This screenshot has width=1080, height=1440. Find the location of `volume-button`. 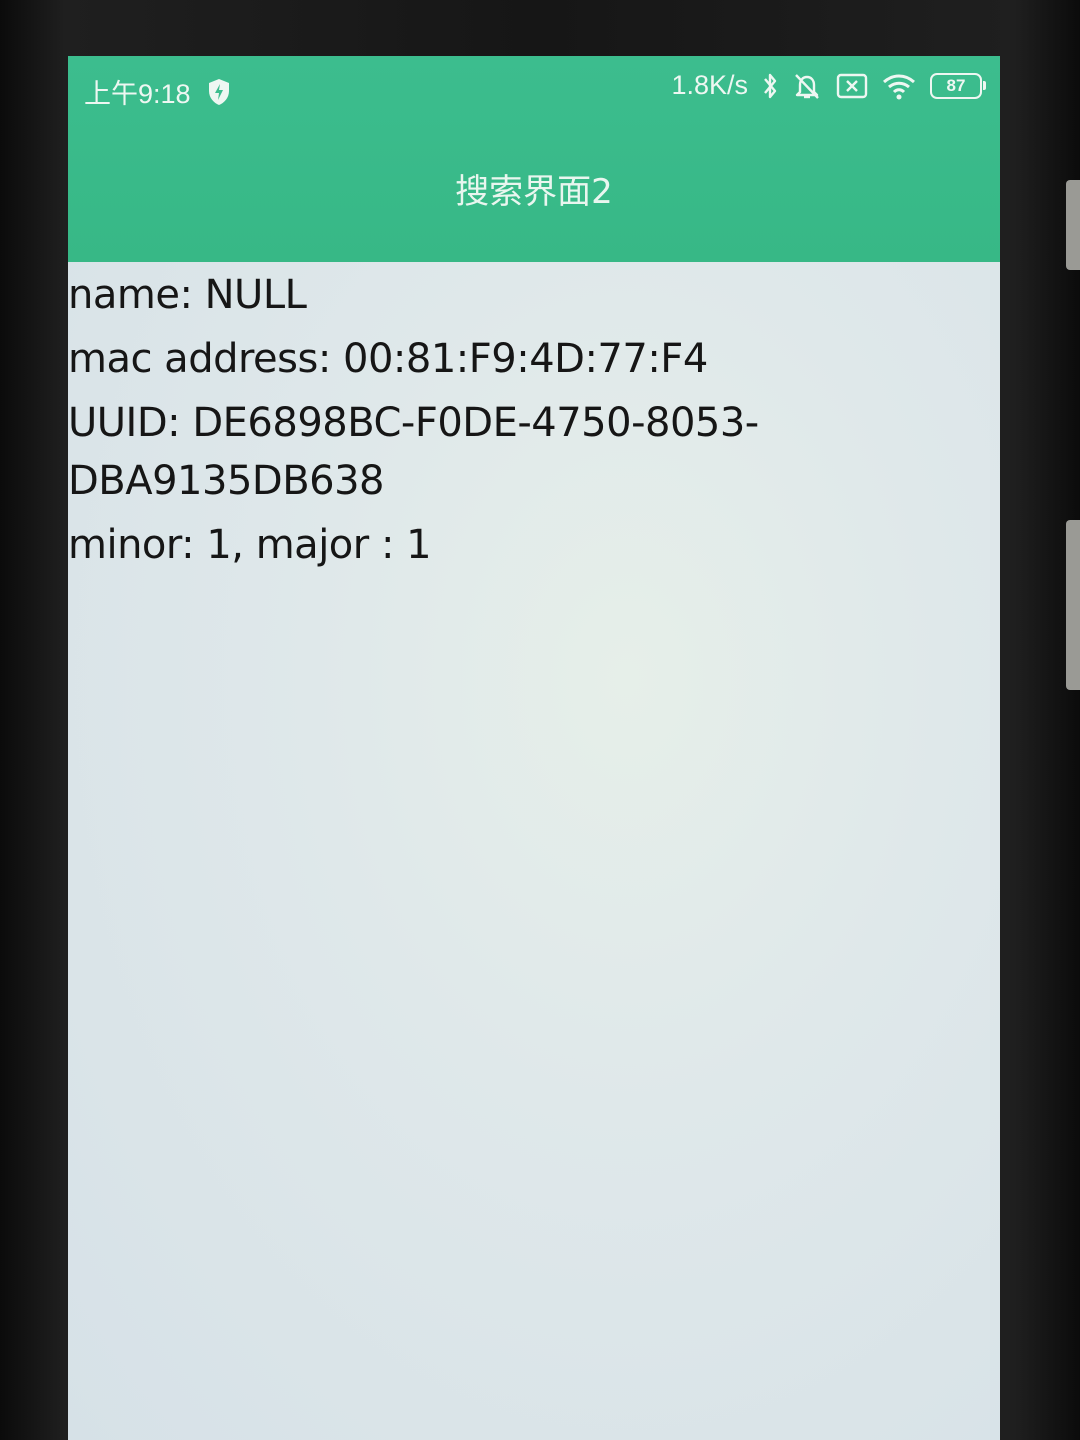

volume-button is located at coordinates (1073, 225).